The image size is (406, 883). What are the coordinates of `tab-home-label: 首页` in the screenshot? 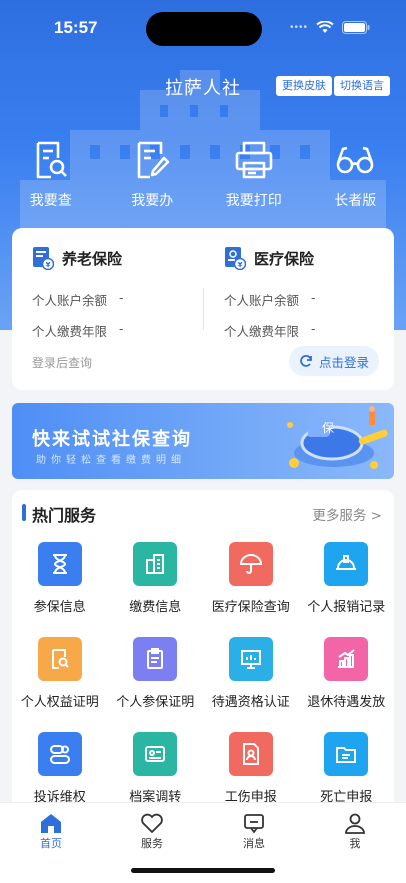 It's located at (51, 843).